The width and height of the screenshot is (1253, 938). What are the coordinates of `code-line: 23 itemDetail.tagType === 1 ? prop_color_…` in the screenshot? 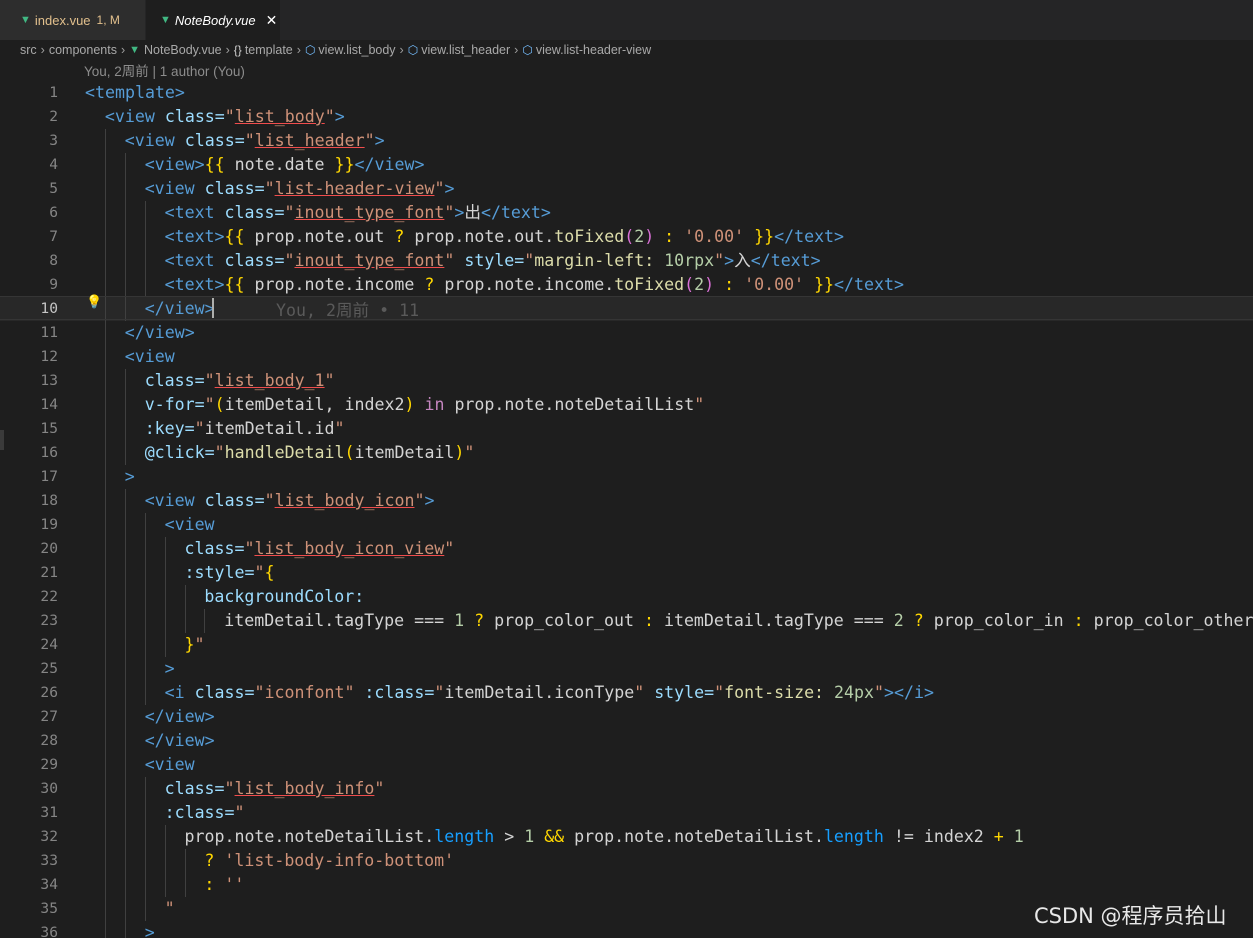 It's located at (626, 621).